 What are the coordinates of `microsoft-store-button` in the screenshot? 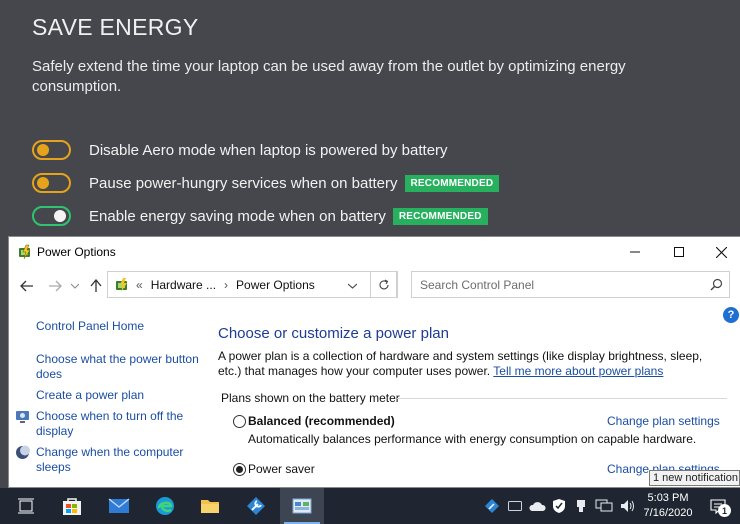 It's located at (72, 506).